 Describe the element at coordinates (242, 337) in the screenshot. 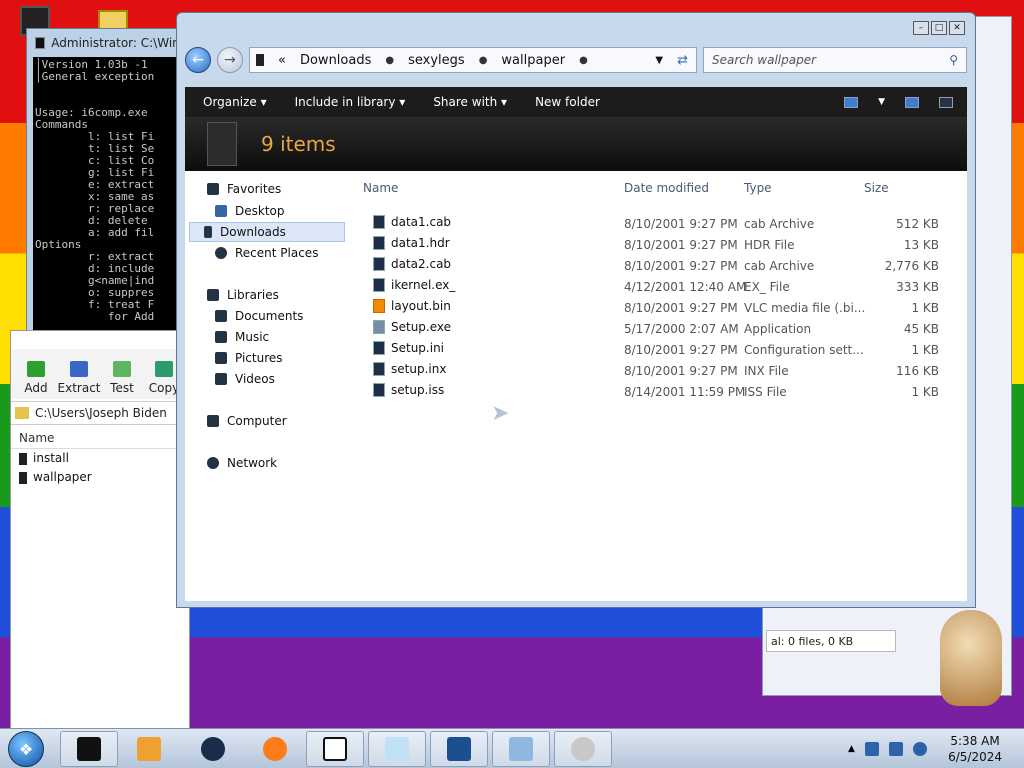

I see `nav-music: Music` at that location.